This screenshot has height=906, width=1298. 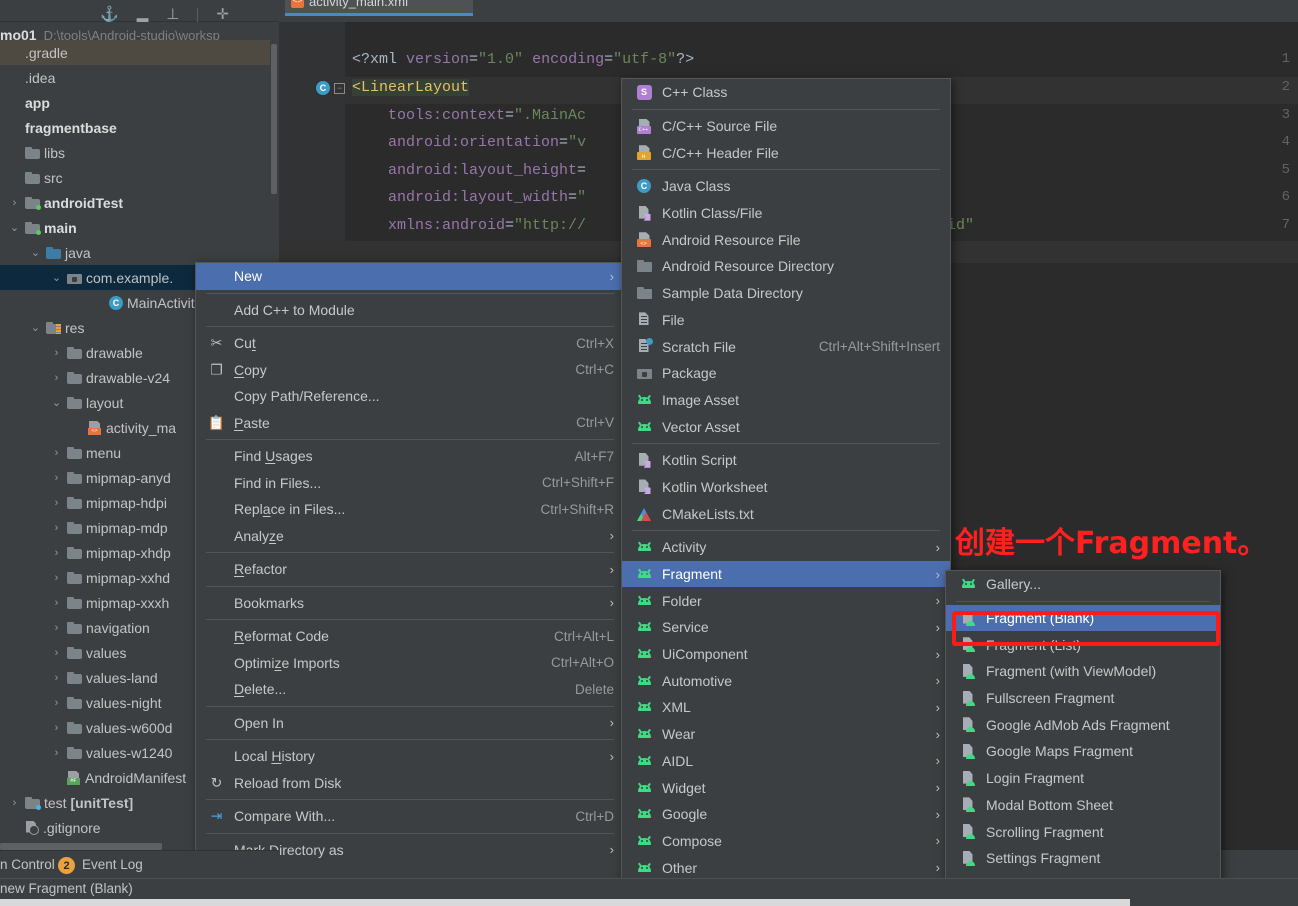 What do you see at coordinates (1083, 644) in the screenshot?
I see `menu-item-fragment-list: Fragment (List)` at bounding box center [1083, 644].